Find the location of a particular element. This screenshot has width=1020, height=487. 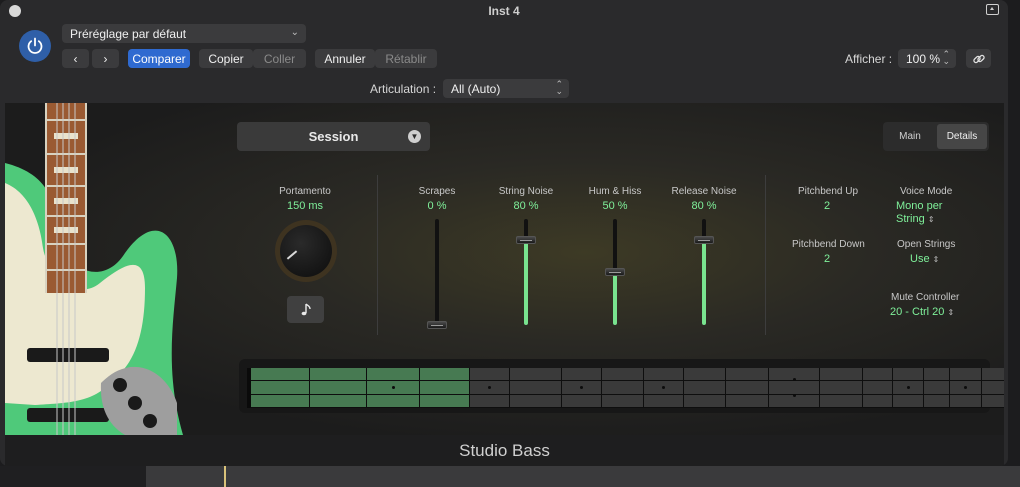

link-icon is located at coordinates (978, 58).